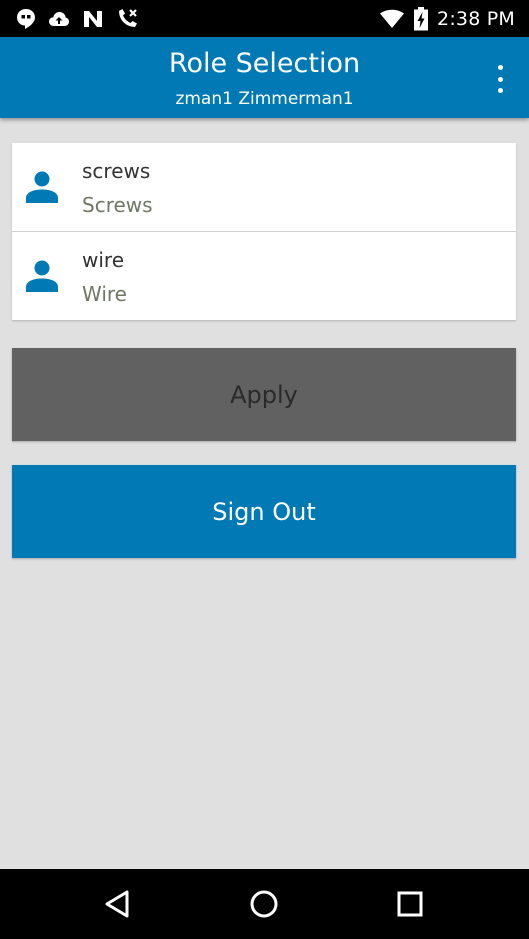 The image size is (529, 939). Describe the element at coordinates (264, 511) in the screenshot. I see `sign-out-button: Sign Out` at that location.